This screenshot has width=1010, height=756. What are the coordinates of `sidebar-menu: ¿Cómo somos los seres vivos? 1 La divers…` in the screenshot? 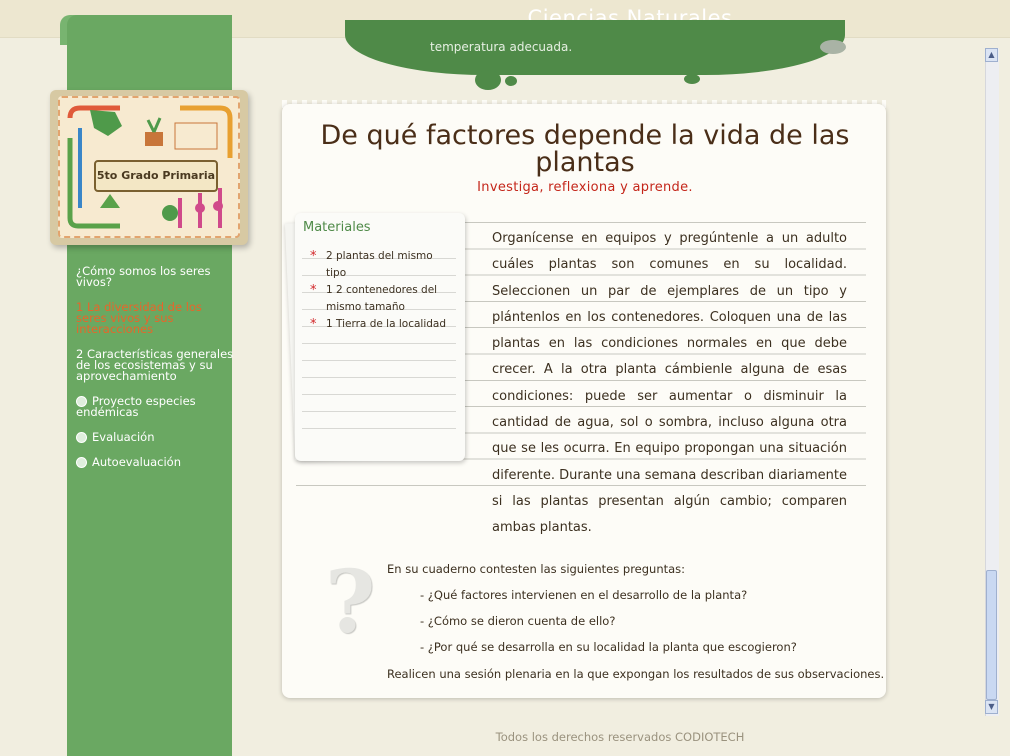 It's located at (156, 373).